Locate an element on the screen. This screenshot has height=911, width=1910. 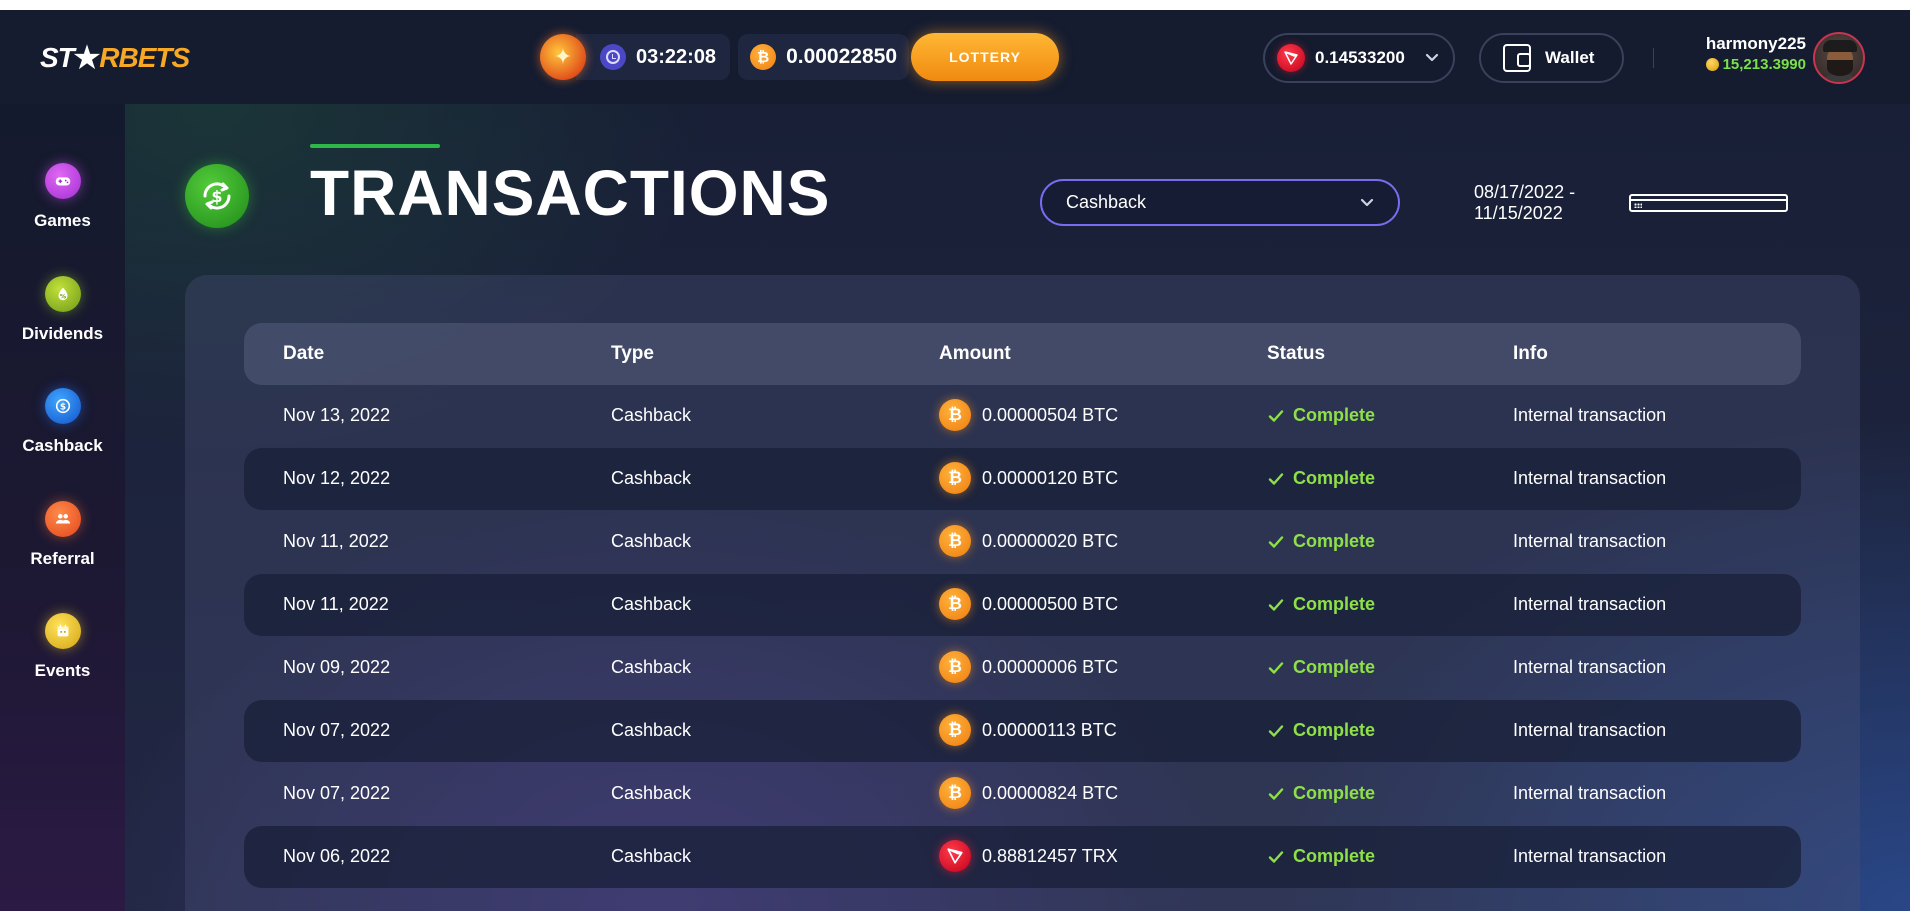
user-info: harmony225 15,213.3990 is located at coordinates (1743, 53).